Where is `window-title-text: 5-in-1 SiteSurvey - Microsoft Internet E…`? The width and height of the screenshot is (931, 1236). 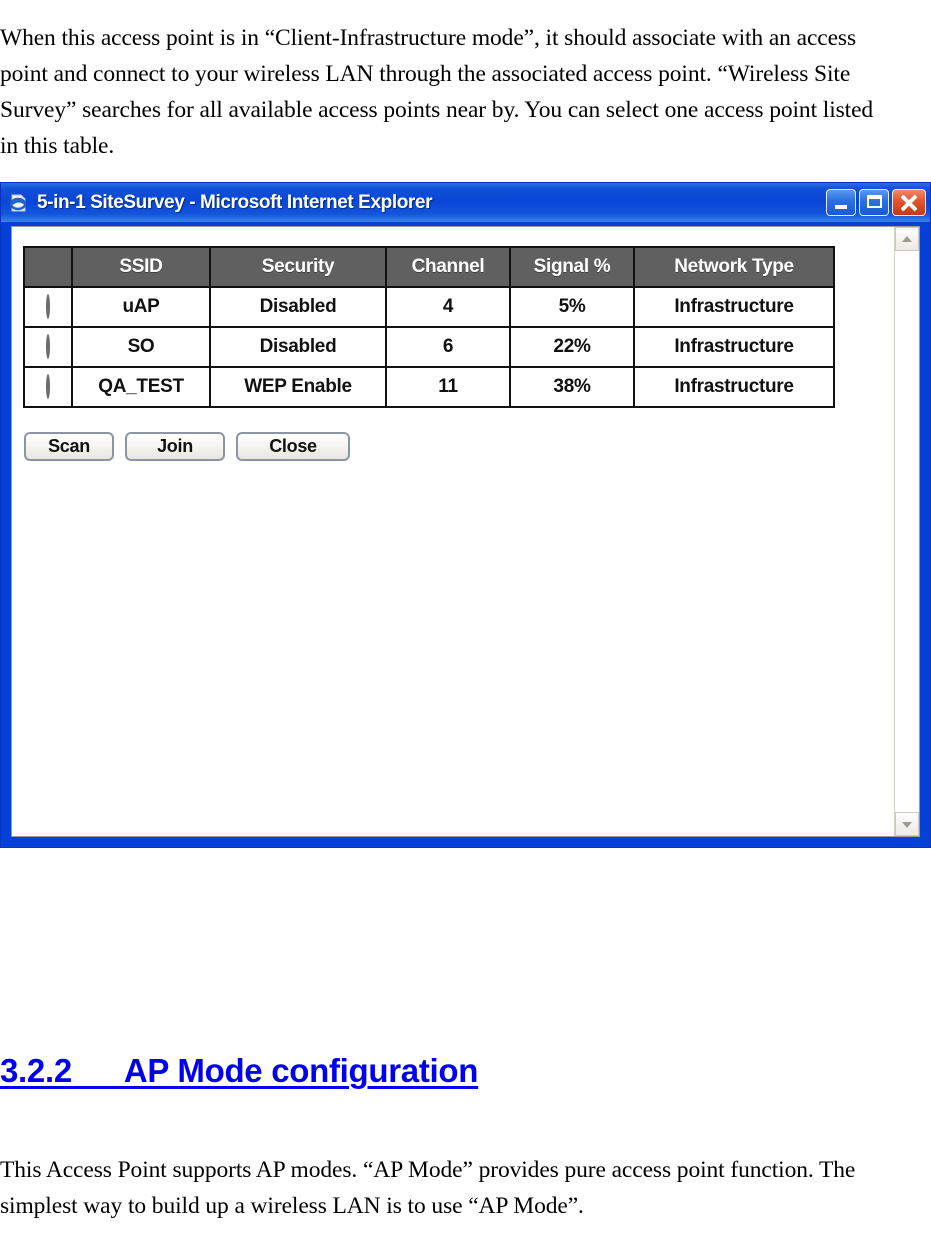 window-title-text: 5-in-1 SiteSurvey - Microsoft Internet E… is located at coordinates (235, 202).